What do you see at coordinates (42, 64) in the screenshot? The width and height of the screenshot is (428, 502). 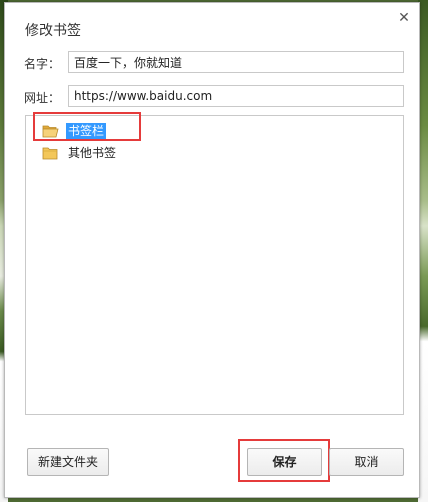 I see `name-label: 名字：` at bounding box center [42, 64].